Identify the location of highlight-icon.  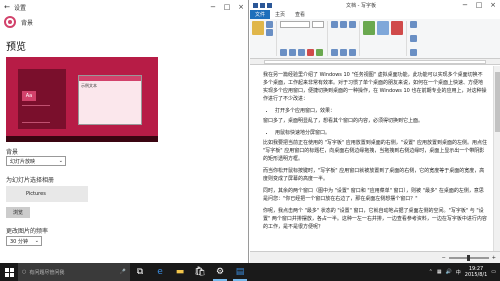
(319, 52).